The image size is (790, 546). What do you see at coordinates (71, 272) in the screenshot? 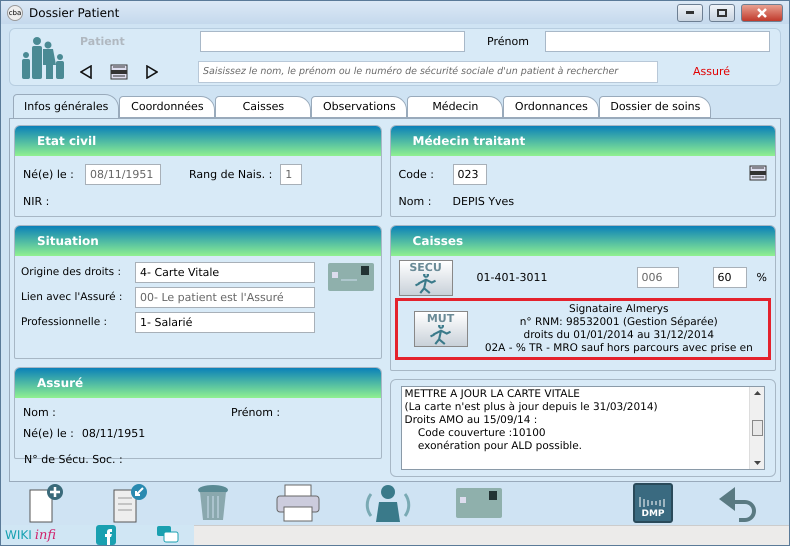
I see `field-label: Origine des droits :` at bounding box center [71, 272].